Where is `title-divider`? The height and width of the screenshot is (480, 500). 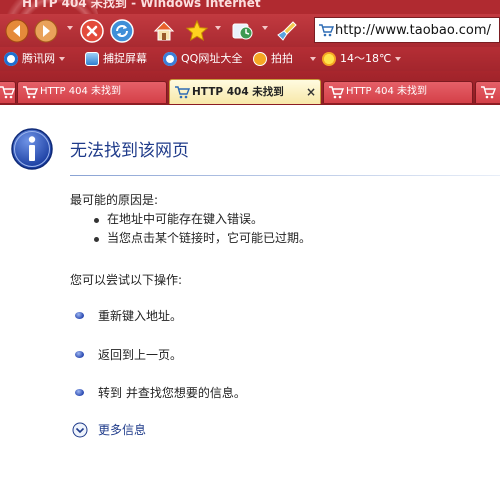
title-divider is located at coordinates (285, 175).